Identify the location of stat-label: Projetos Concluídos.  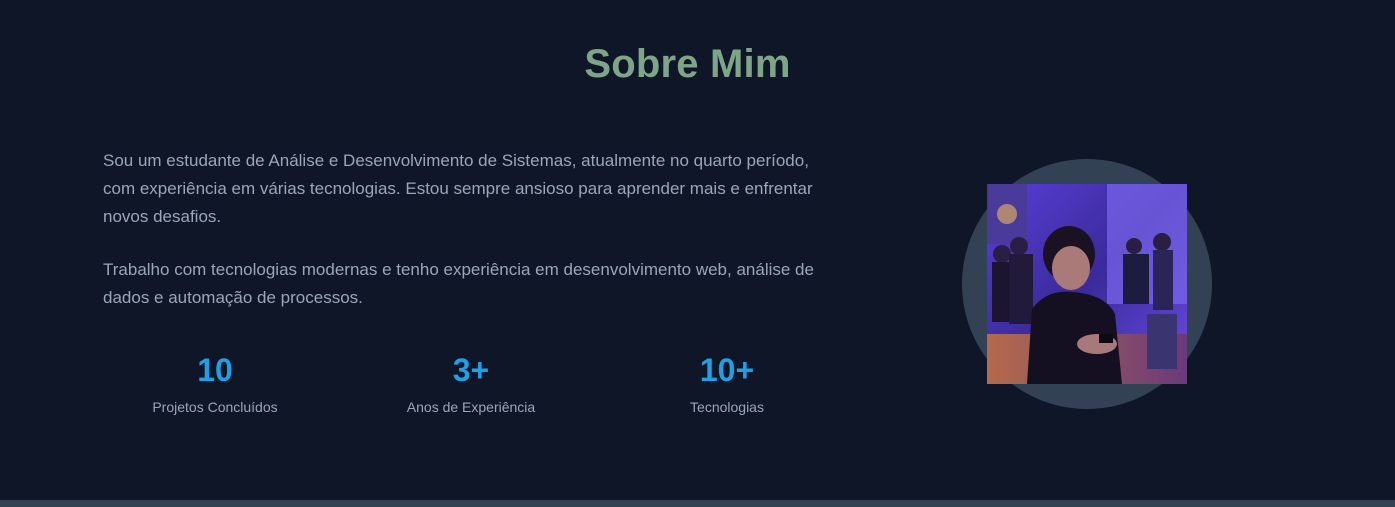
(215, 407).